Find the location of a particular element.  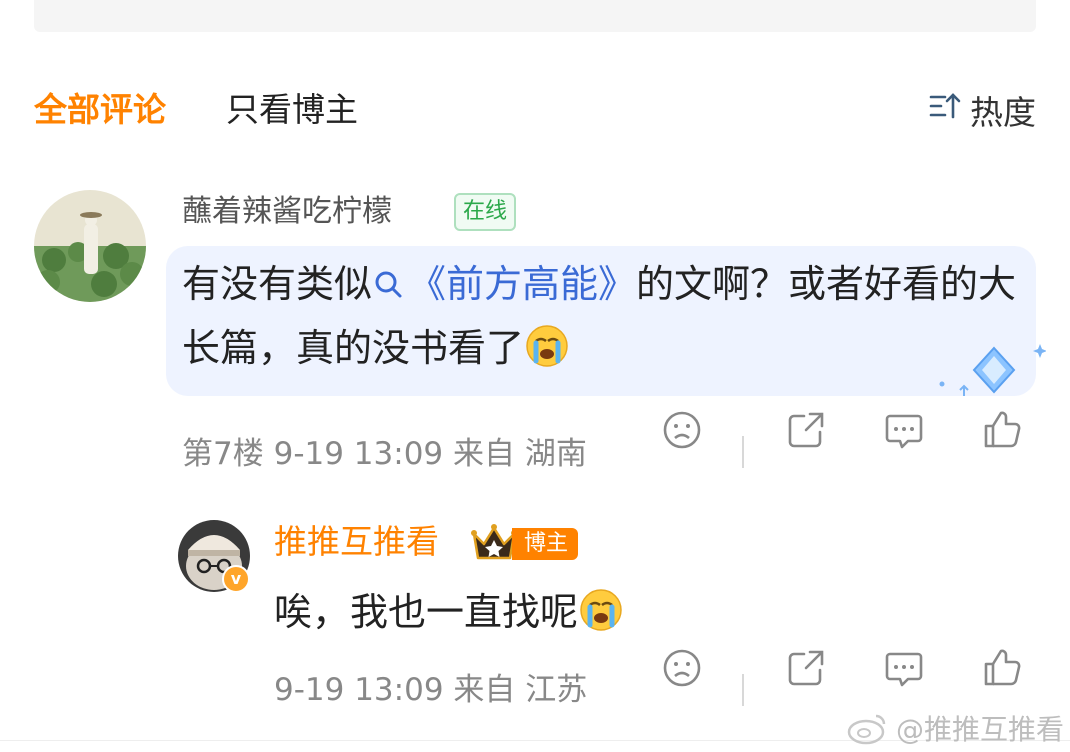

comment-tabs: 全部评论 只看博主 热度 is located at coordinates (535, 110).